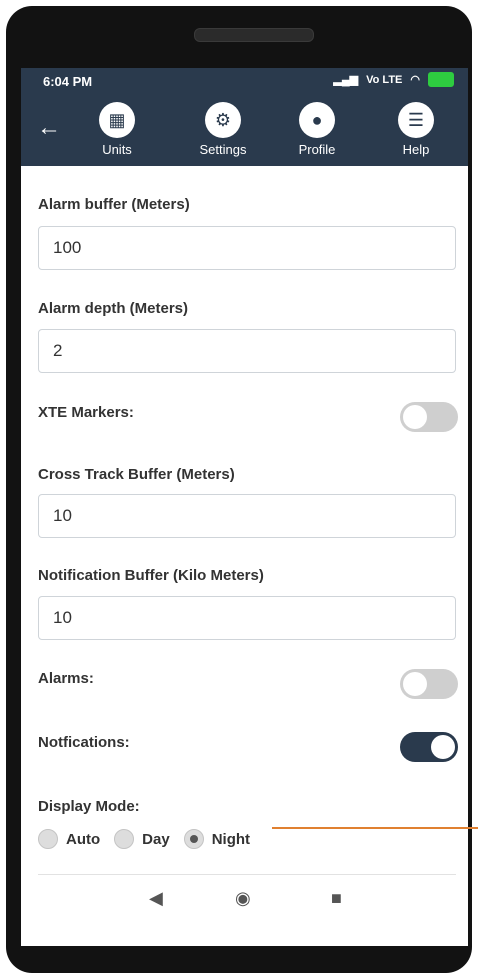  Describe the element at coordinates (247, 516) in the screenshot. I see `cross-track-input: 10` at that location.